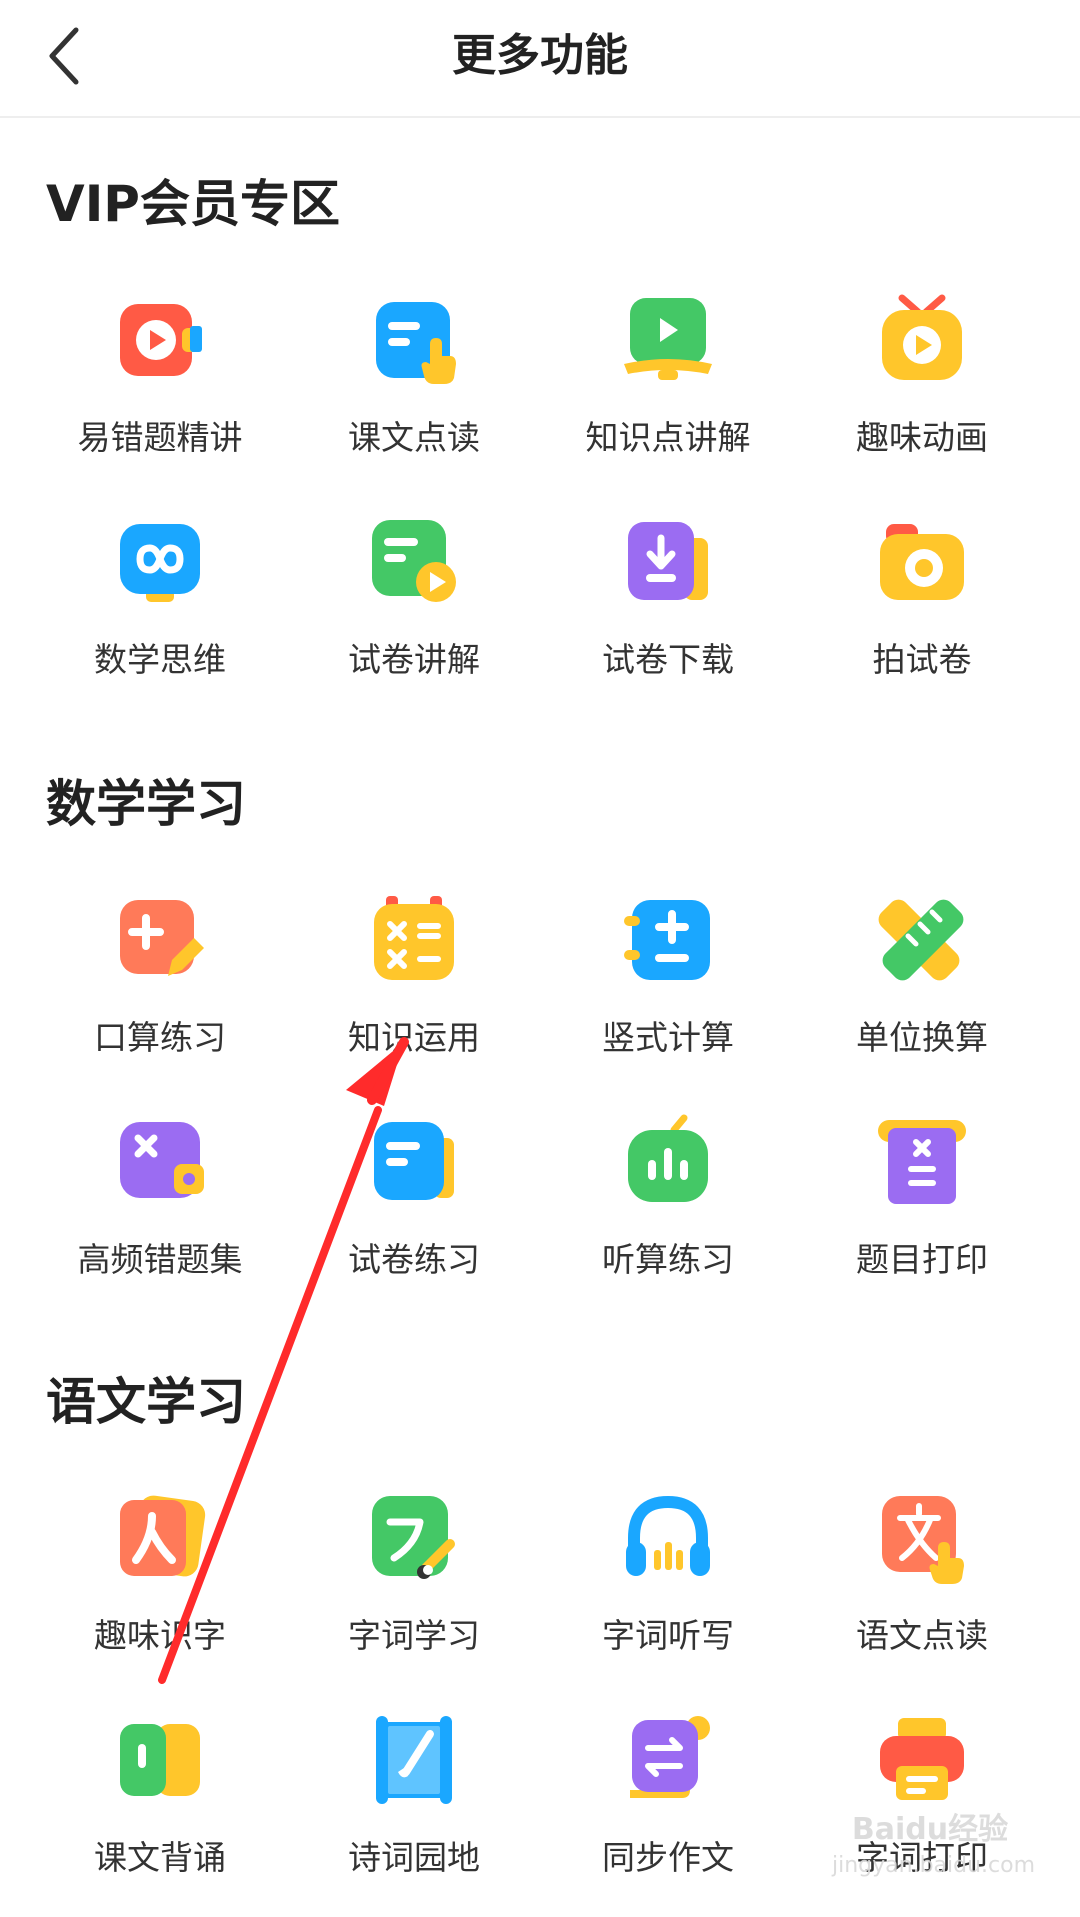 The width and height of the screenshot is (1080, 1917). What do you see at coordinates (160, 1805) in the screenshot?
I see `feature-tile-text-recite: 课文背诵` at bounding box center [160, 1805].